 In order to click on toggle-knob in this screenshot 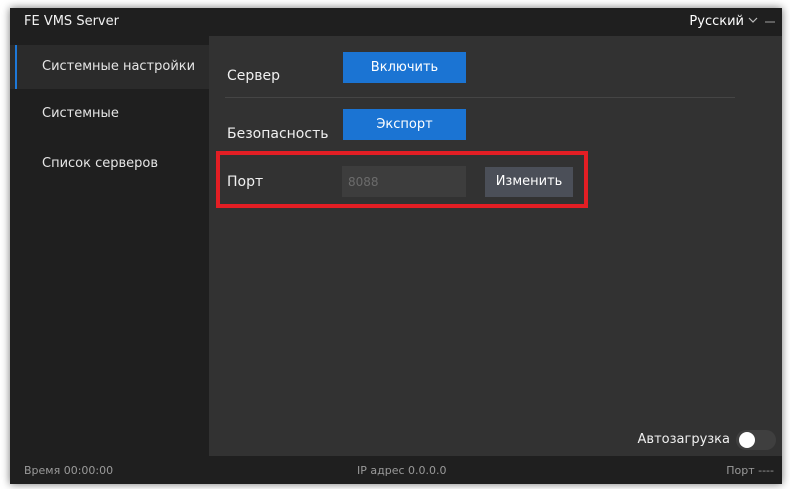, I will do `click(747, 440)`.